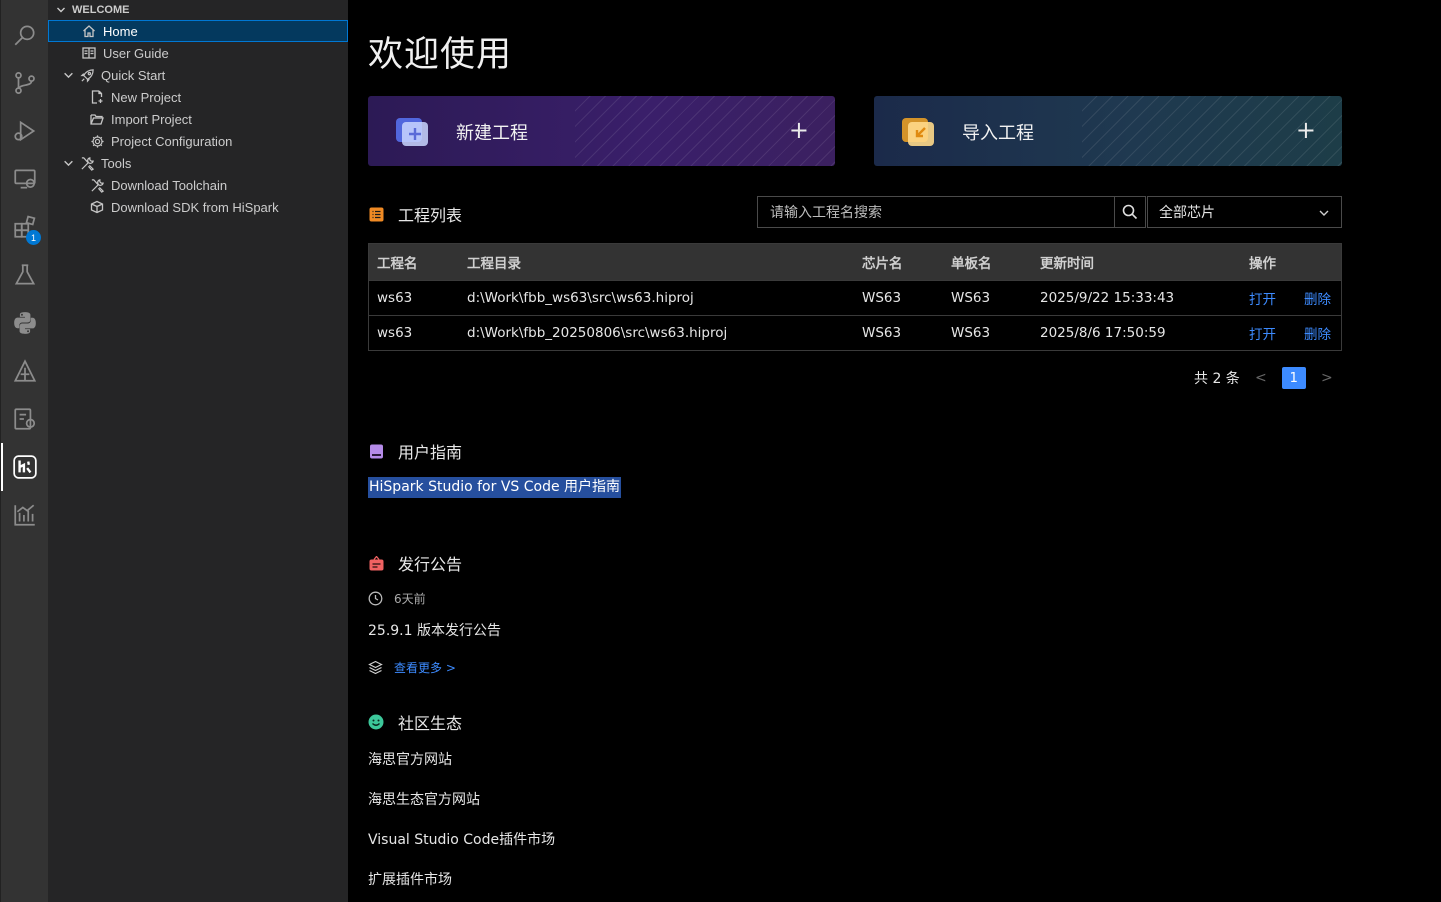 Image resolution: width=1441 pixels, height=902 pixels. What do you see at coordinates (1261, 378) in the screenshot?
I see `prev-page-button: <` at bounding box center [1261, 378].